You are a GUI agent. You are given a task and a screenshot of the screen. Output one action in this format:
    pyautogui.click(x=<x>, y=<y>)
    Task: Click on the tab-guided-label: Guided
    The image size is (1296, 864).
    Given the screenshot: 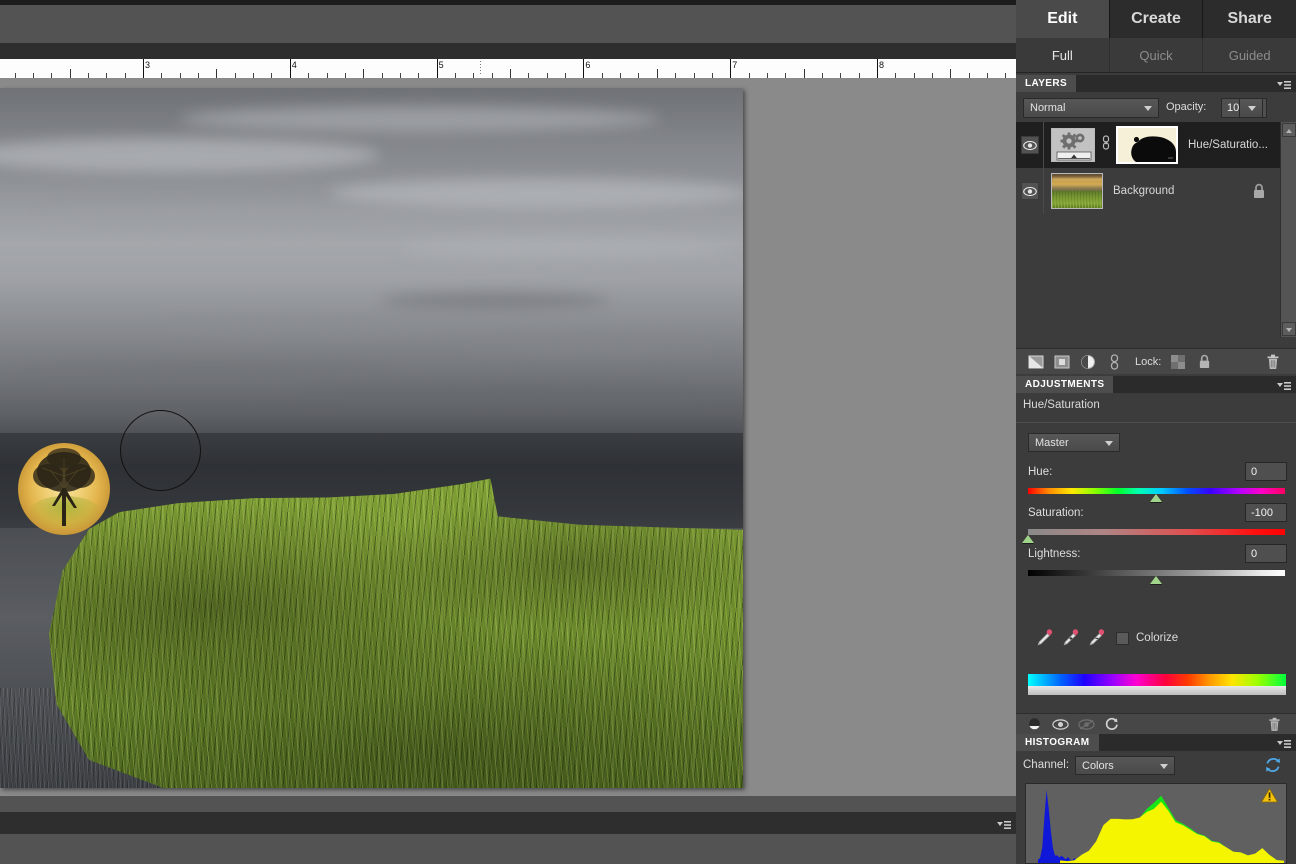 What is the action you would take?
    pyautogui.click(x=1249, y=55)
    